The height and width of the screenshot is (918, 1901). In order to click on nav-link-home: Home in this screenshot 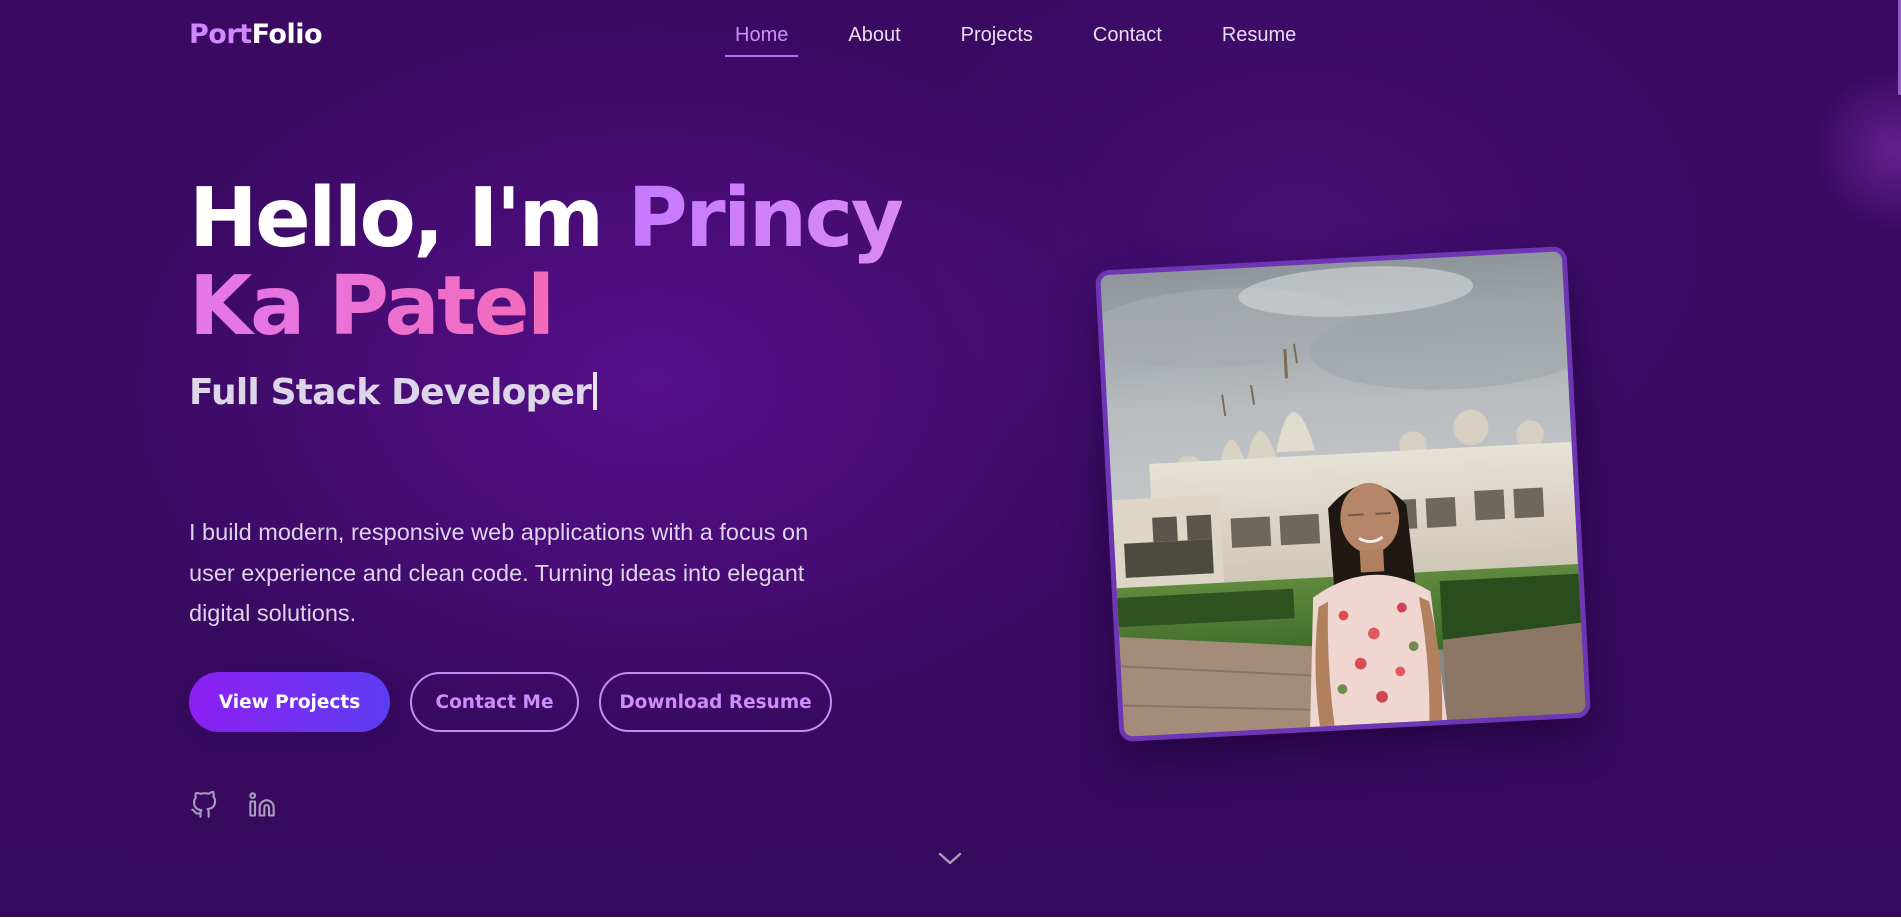, I will do `click(762, 40)`.